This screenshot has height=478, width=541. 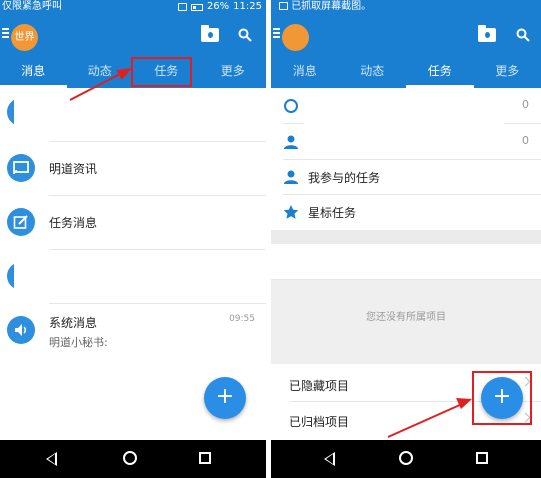 What do you see at coordinates (247, 6) in the screenshot?
I see `clock-time: 11:25` at bounding box center [247, 6].